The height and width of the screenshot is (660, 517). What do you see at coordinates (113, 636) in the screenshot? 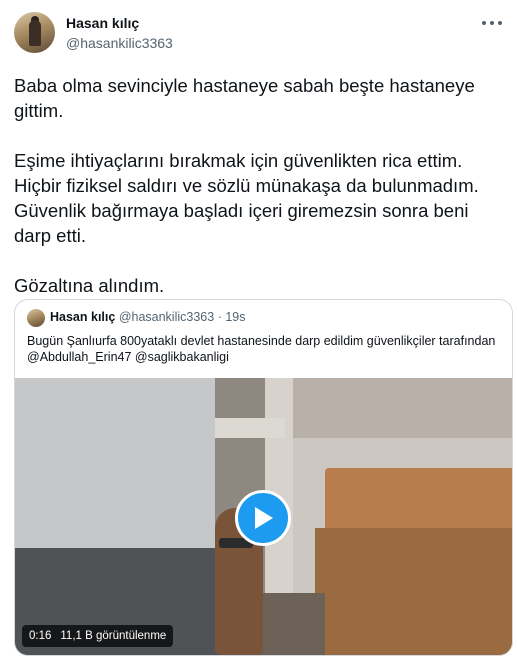
I see `video-views: 11,1 B görüntülenme` at bounding box center [113, 636].